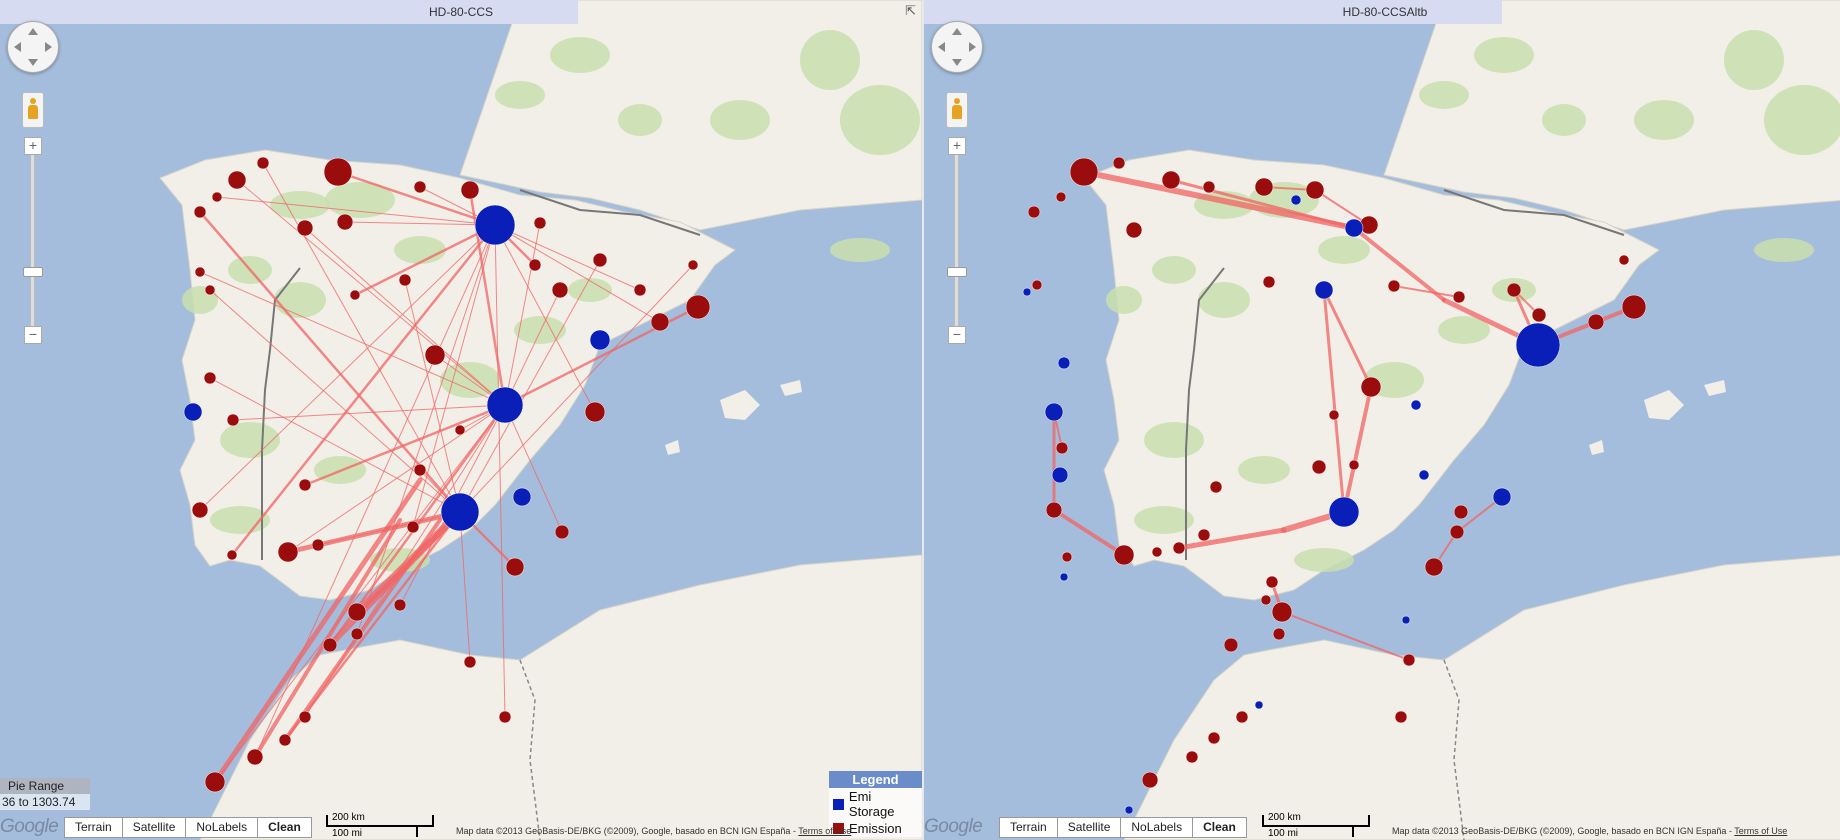 The image size is (1840, 840). What do you see at coordinates (1283, 833) in the screenshot?
I see `scale-mi: 100 mi` at bounding box center [1283, 833].